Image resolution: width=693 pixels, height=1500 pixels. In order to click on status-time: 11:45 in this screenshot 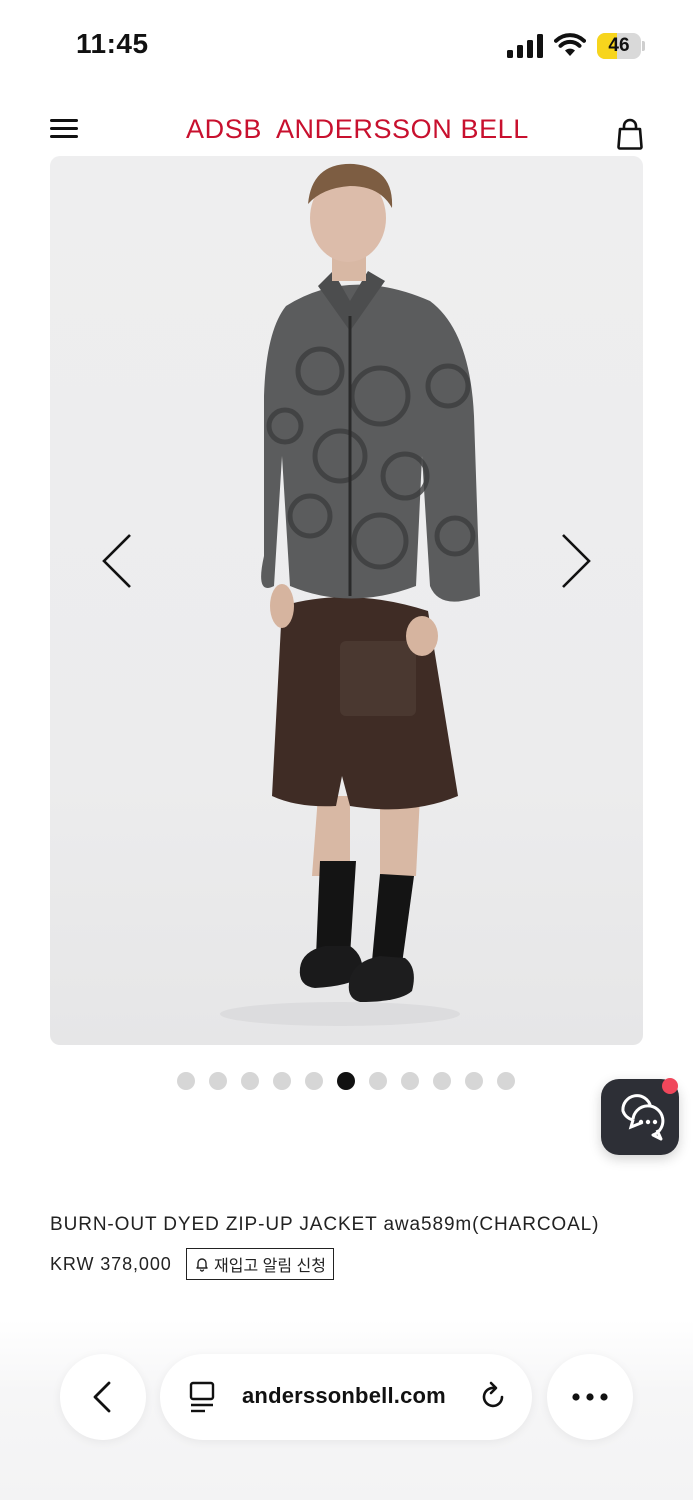, I will do `click(112, 43)`.